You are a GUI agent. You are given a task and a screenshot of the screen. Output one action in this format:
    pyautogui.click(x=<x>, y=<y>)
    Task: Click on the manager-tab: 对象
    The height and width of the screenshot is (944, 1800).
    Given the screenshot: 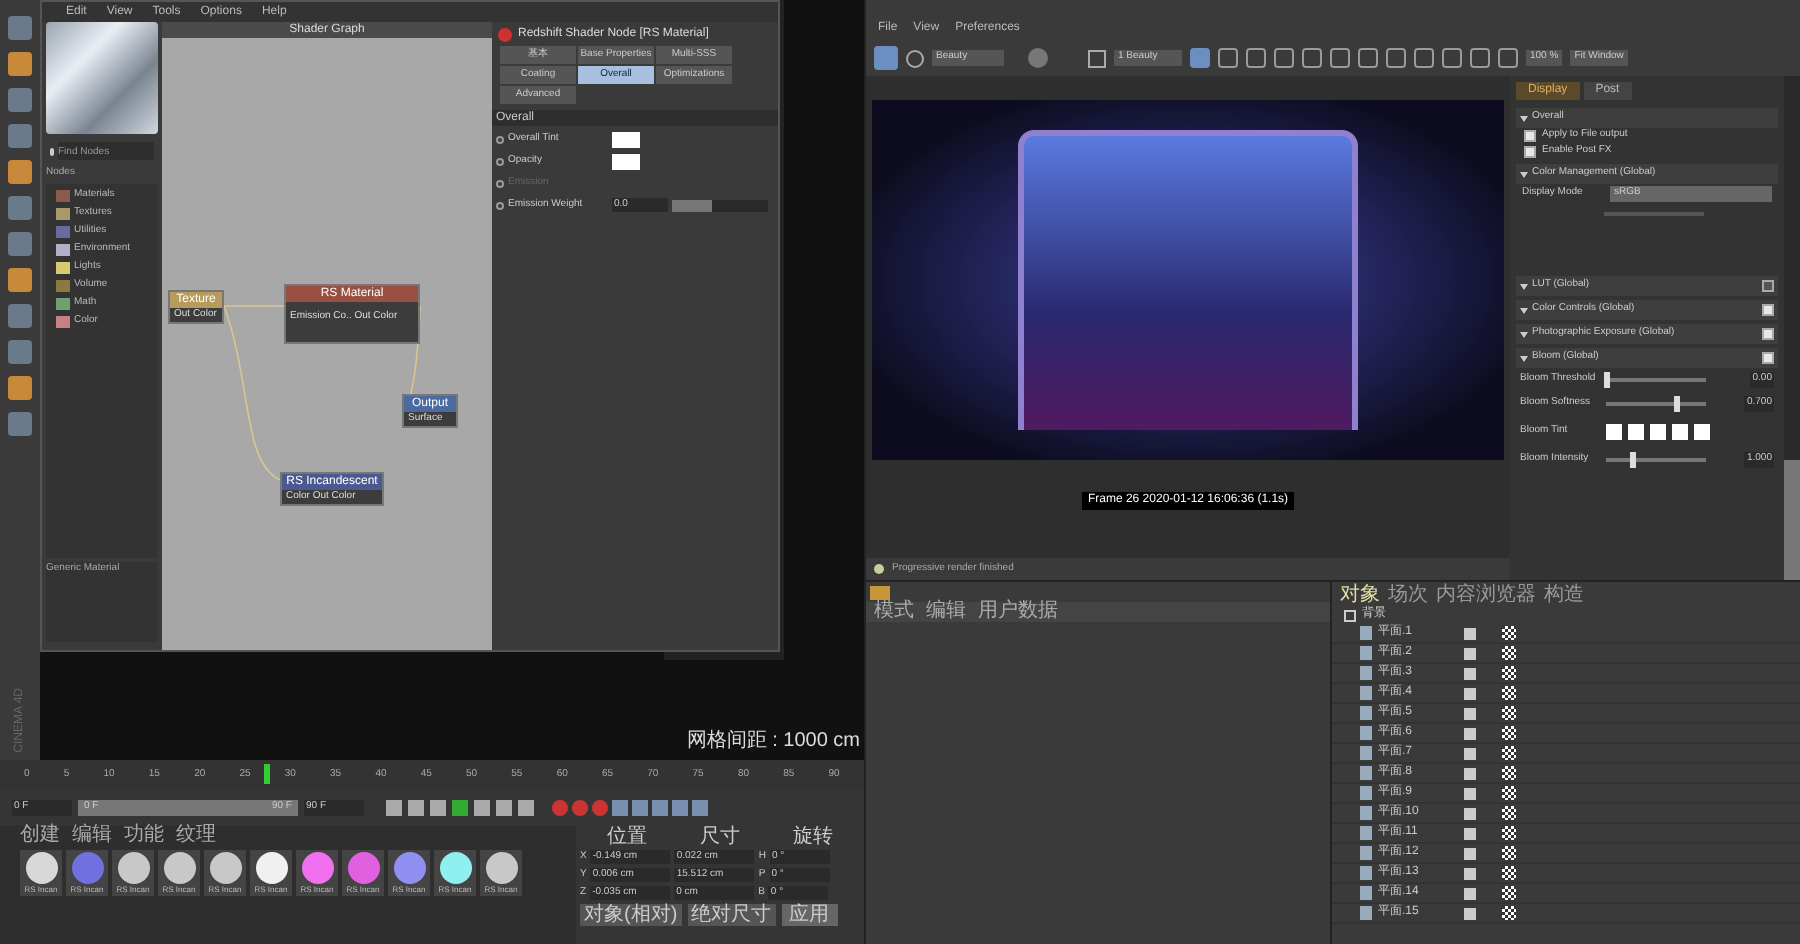 What is the action you would take?
    pyautogui.click(x=1360, y=594)
    